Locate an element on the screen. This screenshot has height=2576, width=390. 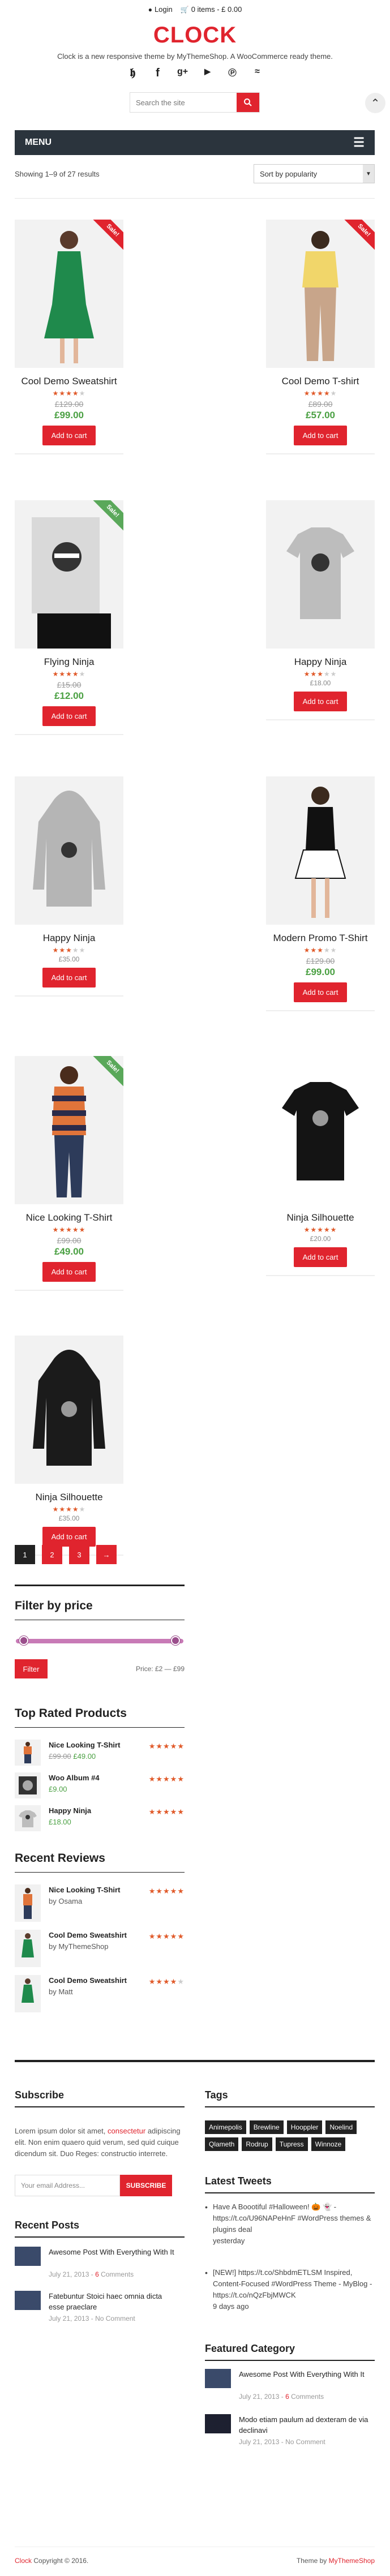
user-icon: ● is located at coordinates (150, 9).